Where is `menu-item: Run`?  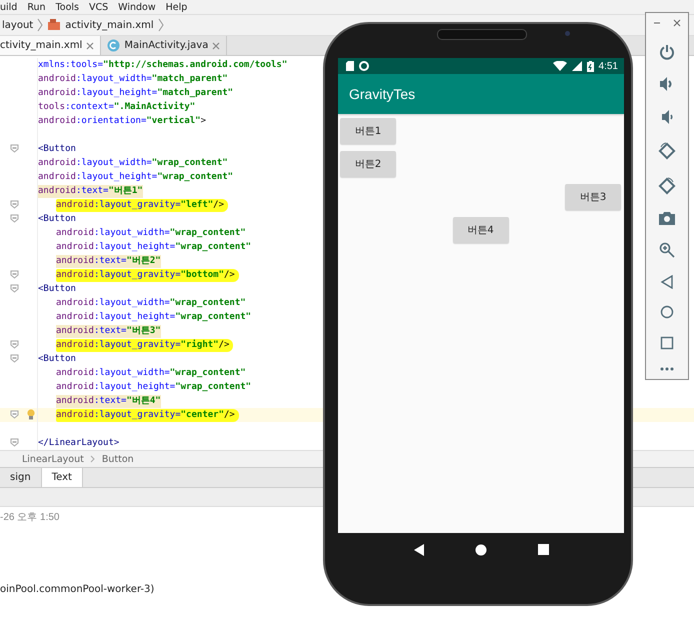 menu-item: Run is located at coordinates (36, 7).